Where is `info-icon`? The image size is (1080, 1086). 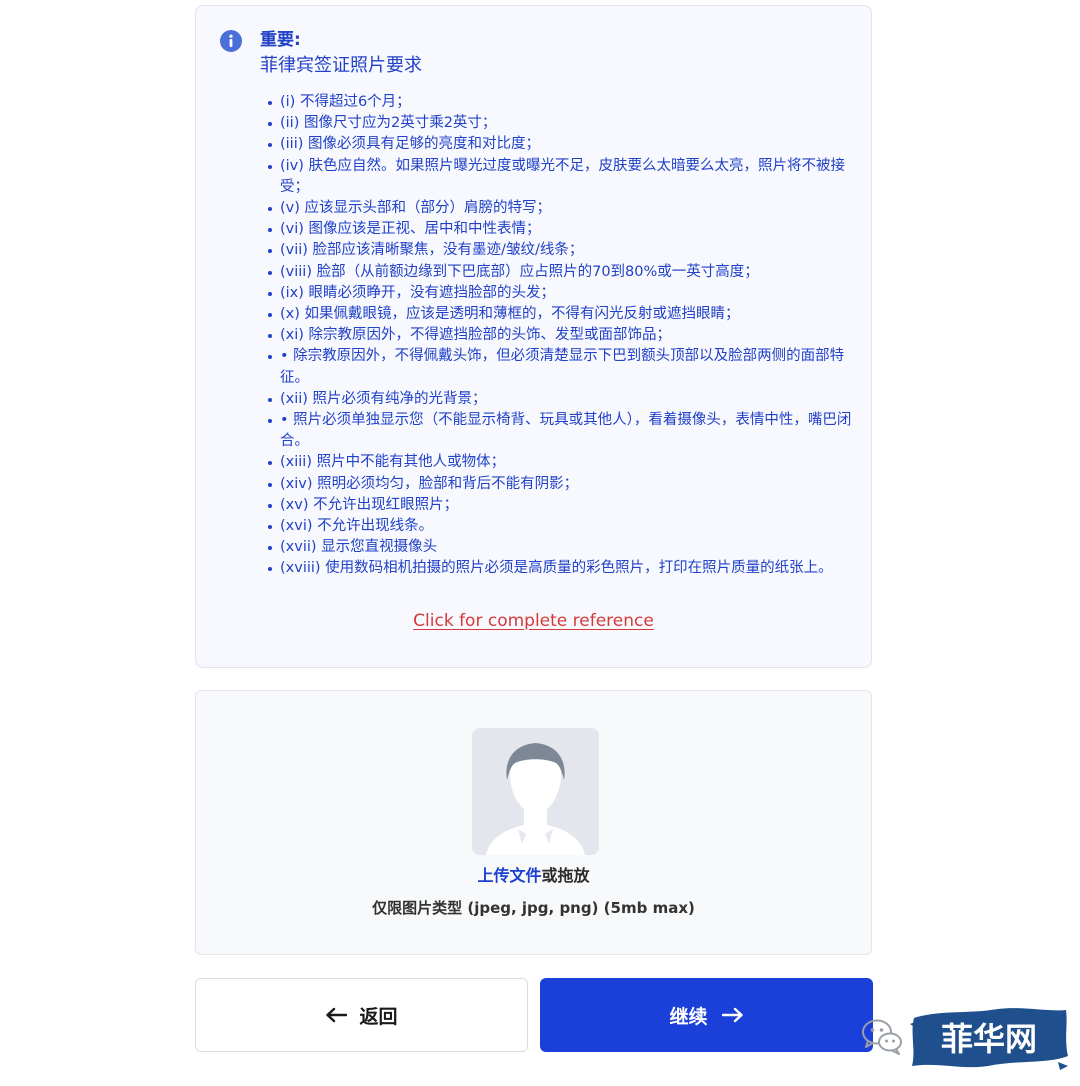 info-icon is located at coordinates (231, 41).